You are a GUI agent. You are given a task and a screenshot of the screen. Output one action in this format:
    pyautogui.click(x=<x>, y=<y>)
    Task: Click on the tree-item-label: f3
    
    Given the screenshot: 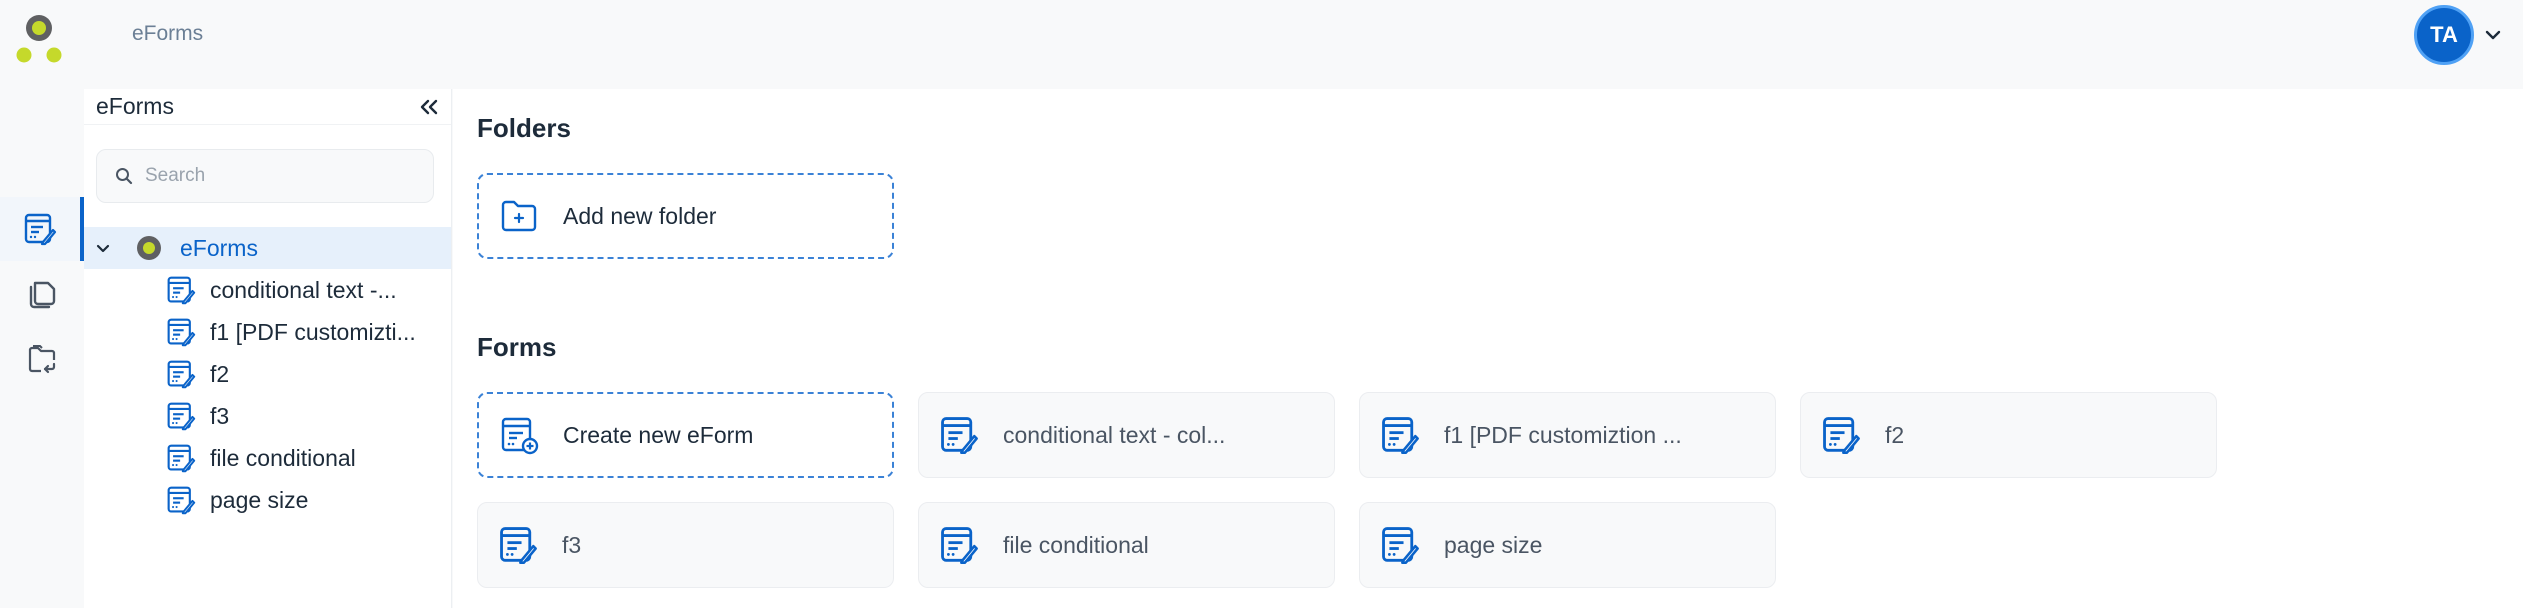 What is the action you would take?
    pyautogui.click(x=220, y=415)
    